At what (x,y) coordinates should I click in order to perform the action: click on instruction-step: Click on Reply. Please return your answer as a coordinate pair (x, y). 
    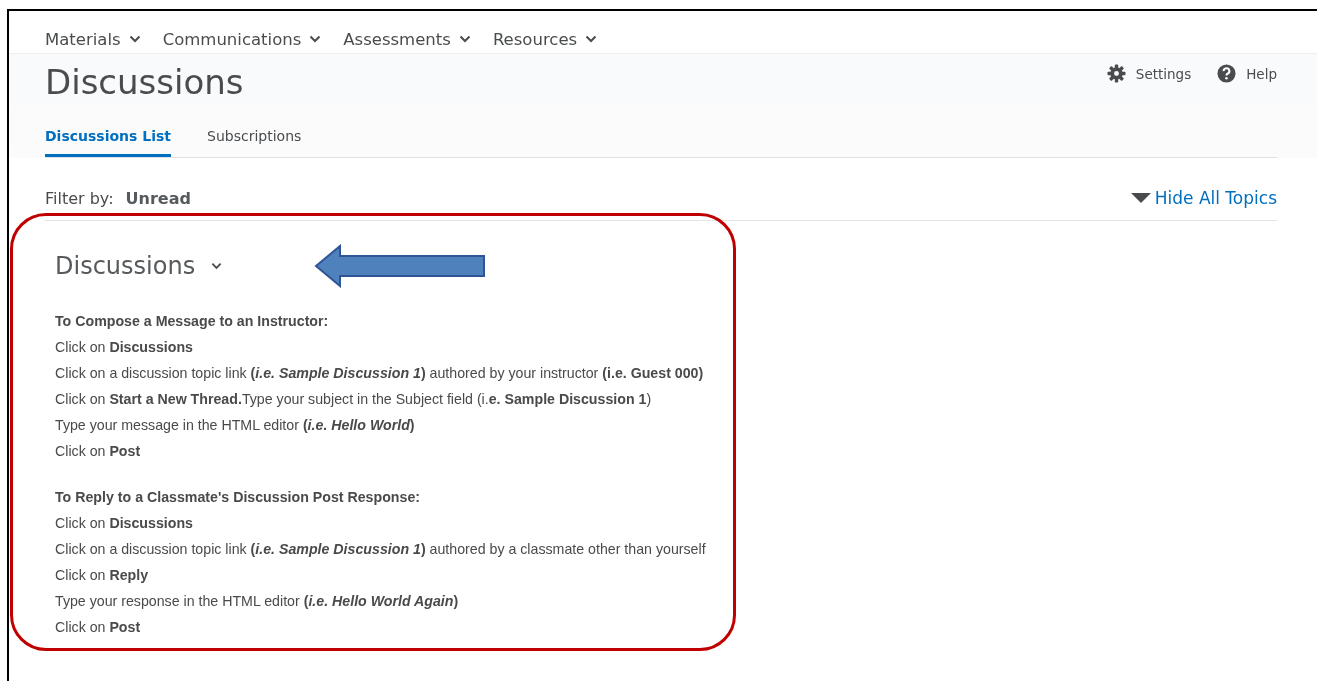
    Looking at the image, I should click on (394, 575).